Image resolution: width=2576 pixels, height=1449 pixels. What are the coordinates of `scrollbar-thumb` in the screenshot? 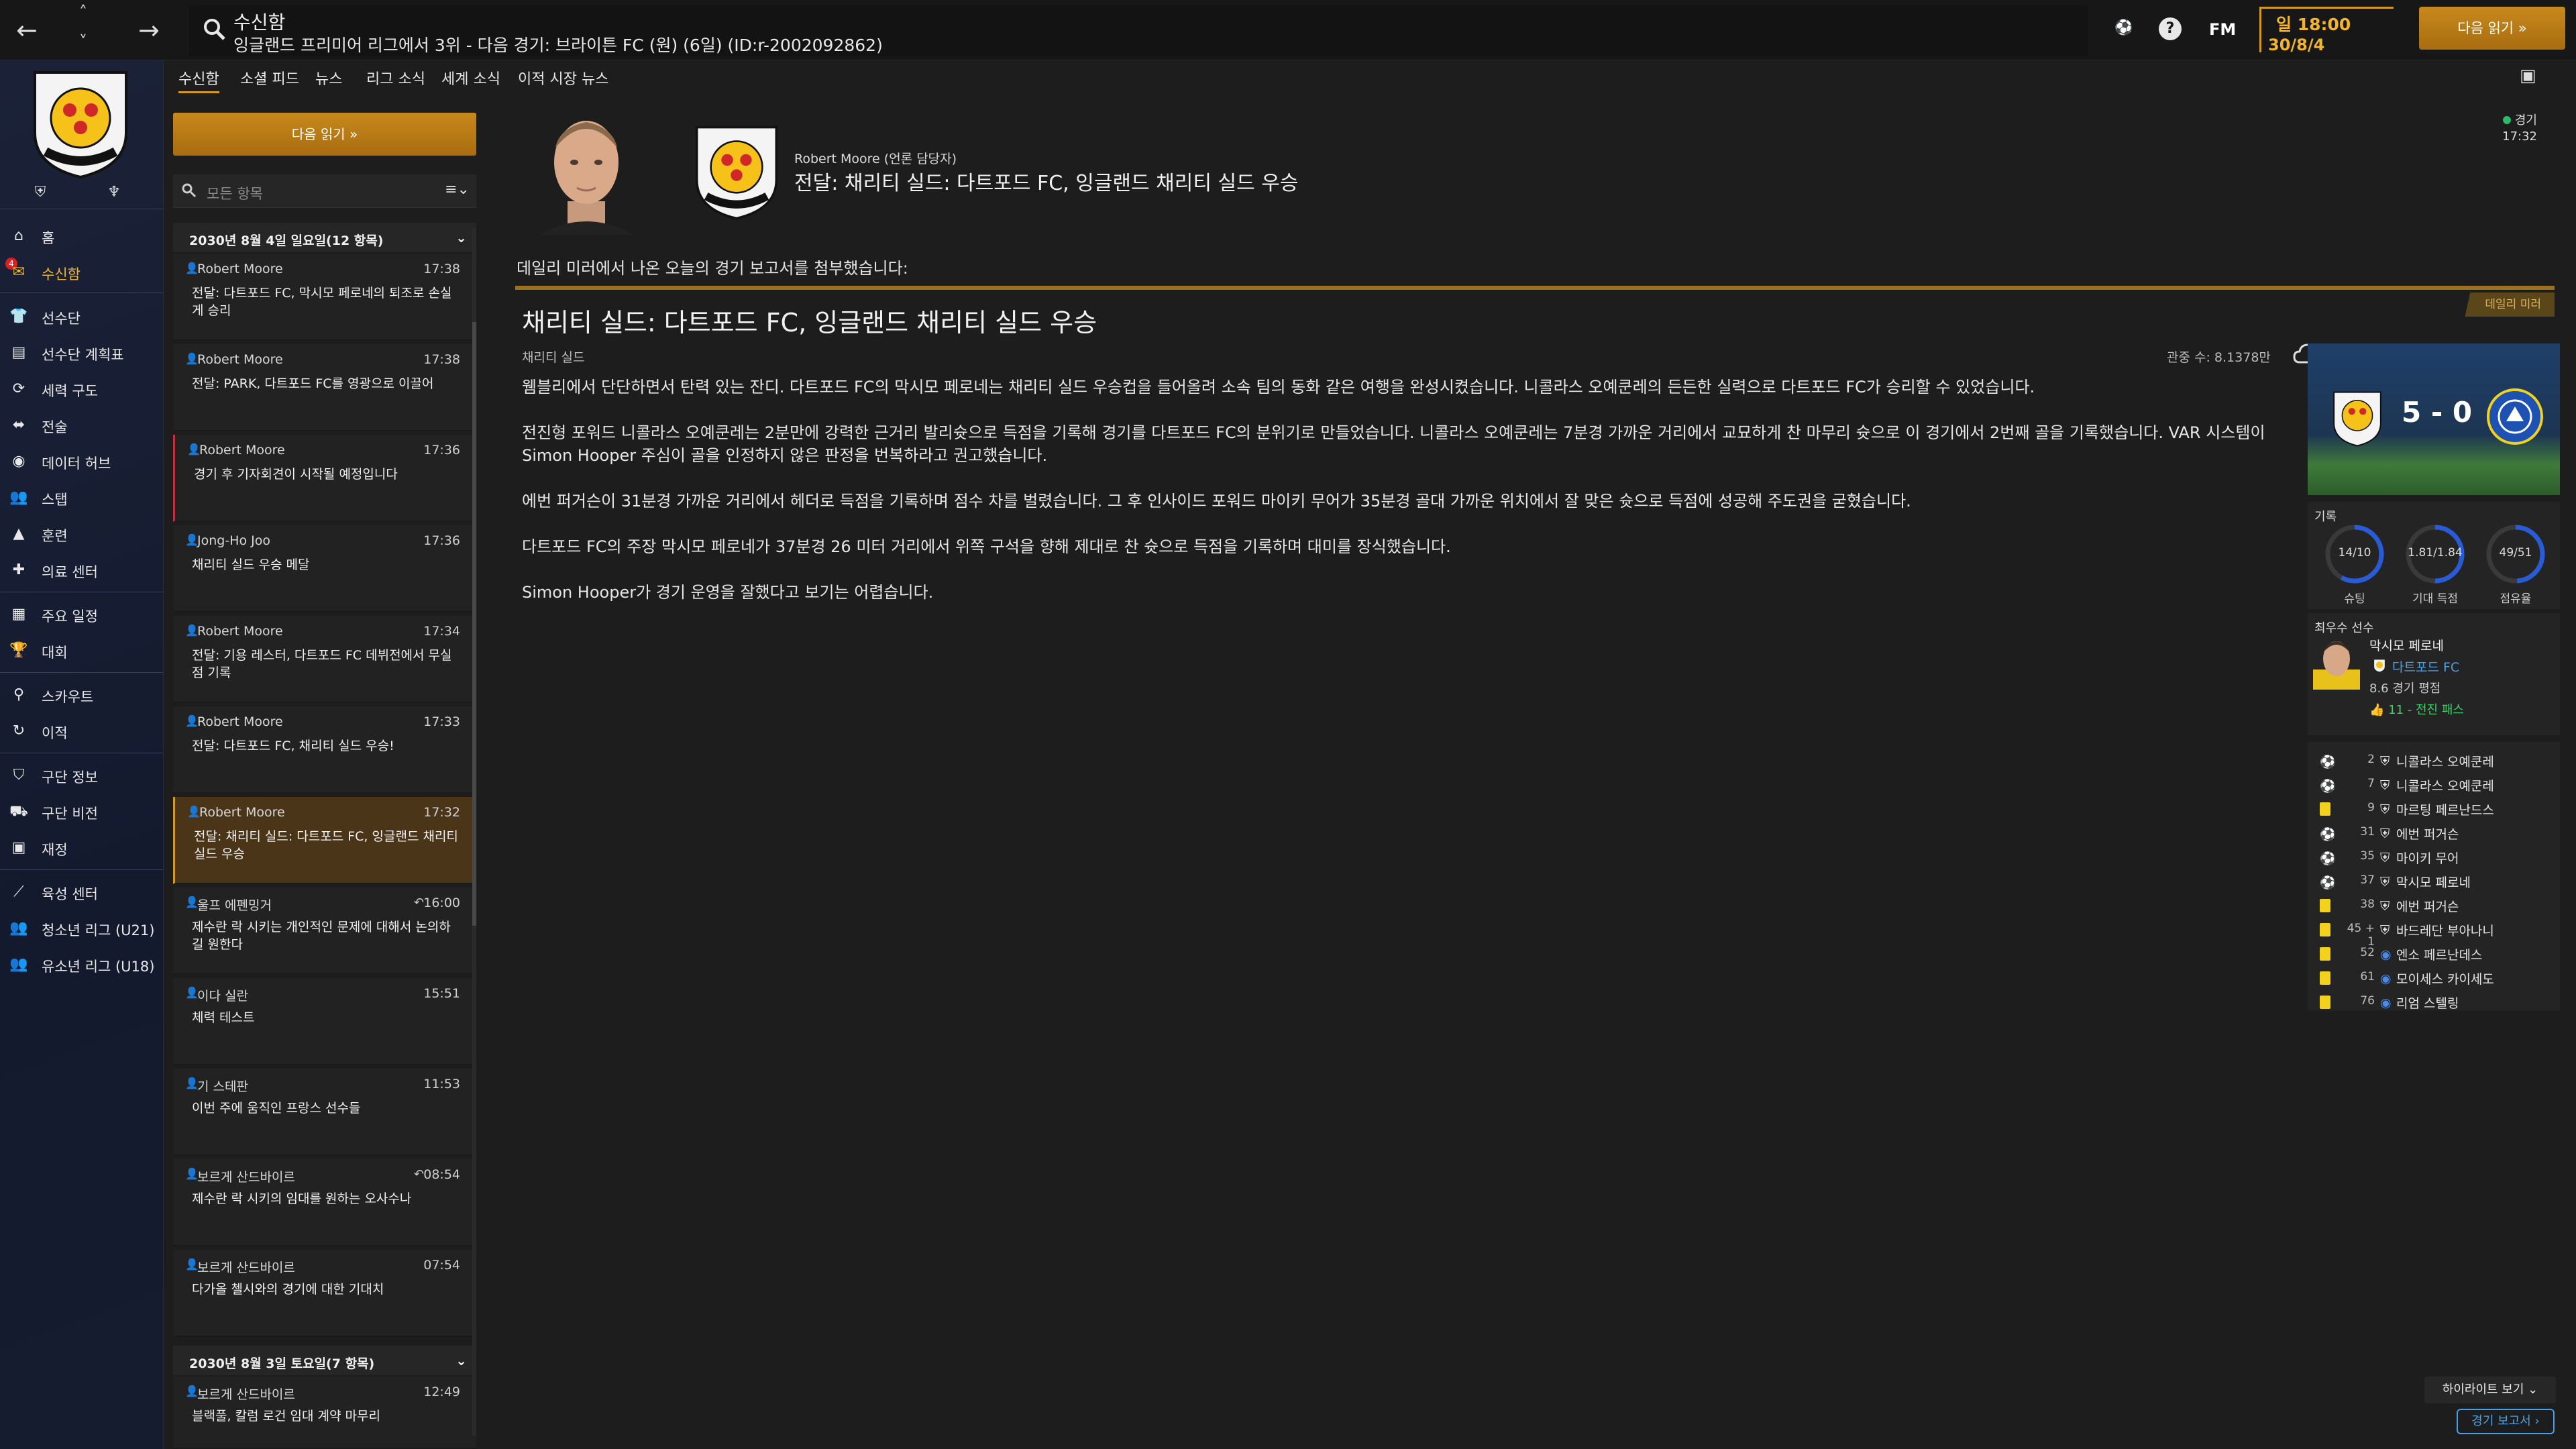 It's located at (474, 624).